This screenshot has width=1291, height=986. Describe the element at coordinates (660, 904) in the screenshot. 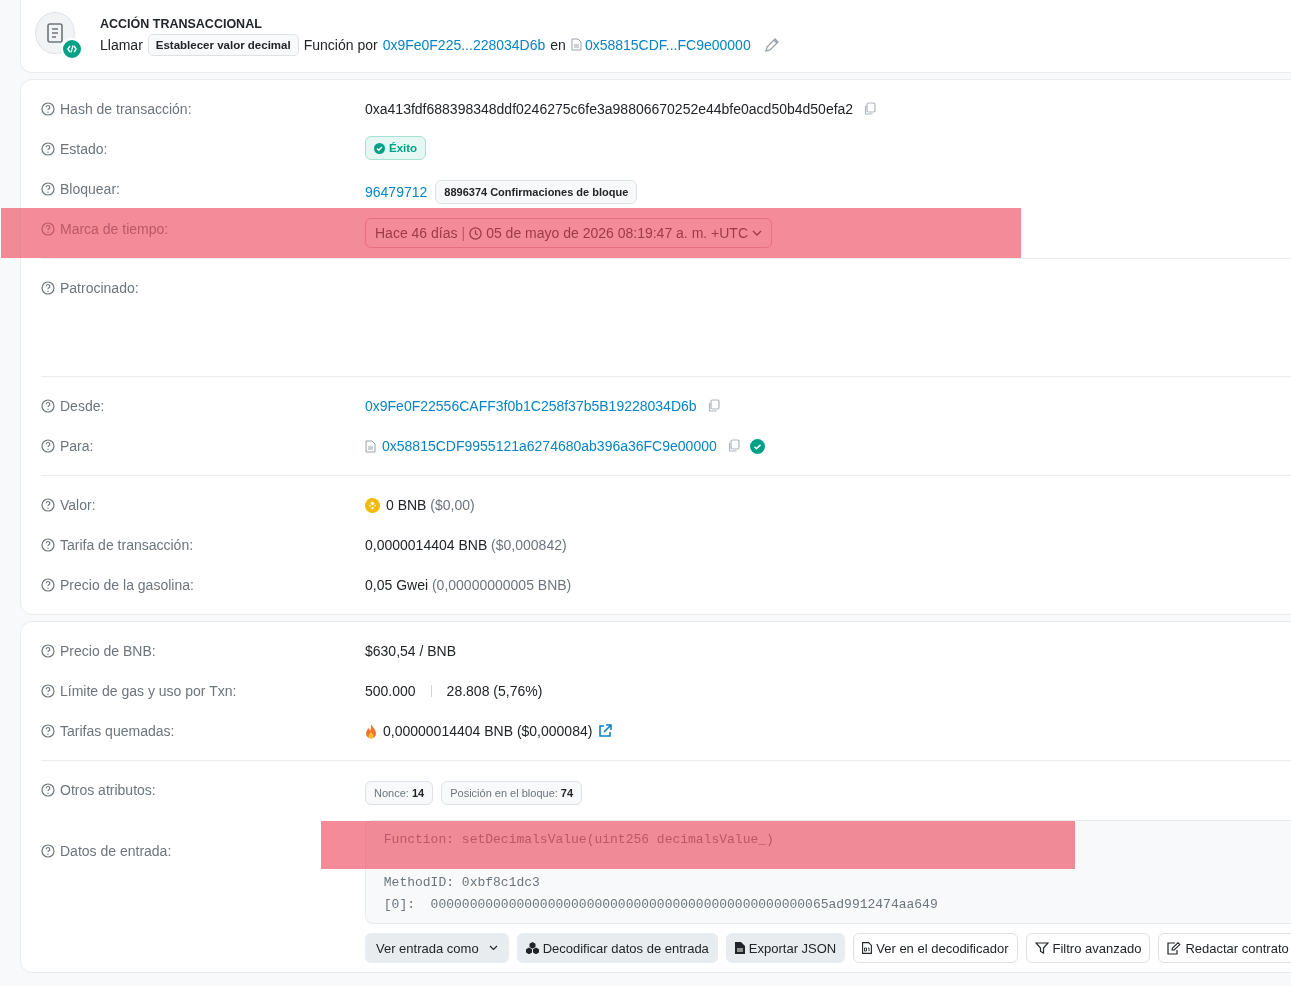

I see `code-line: [0]: 000000000000000000000000000000000000000000000000065ad9912474aa649` at that location.